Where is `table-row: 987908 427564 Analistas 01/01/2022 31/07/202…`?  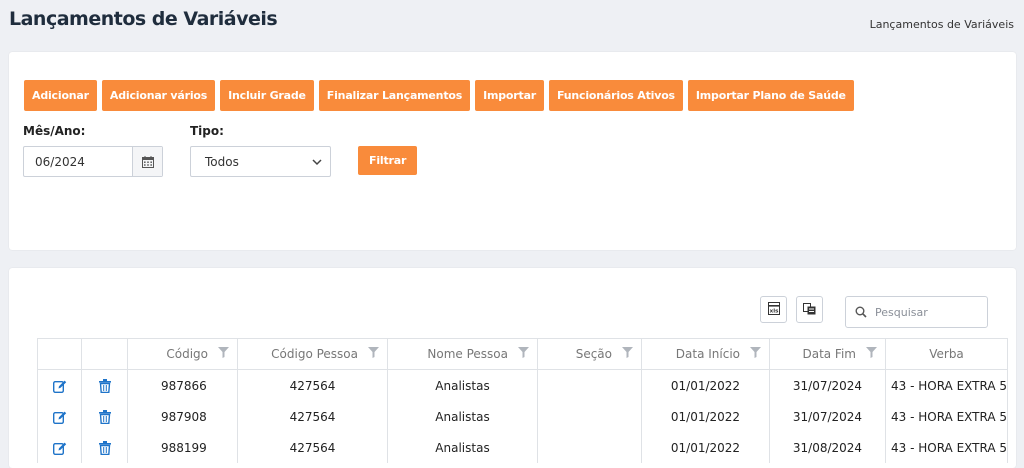 table-row: 987908 427564 Analistas 01/01/2022 31/07/202… is located at coordinates (523, 416).